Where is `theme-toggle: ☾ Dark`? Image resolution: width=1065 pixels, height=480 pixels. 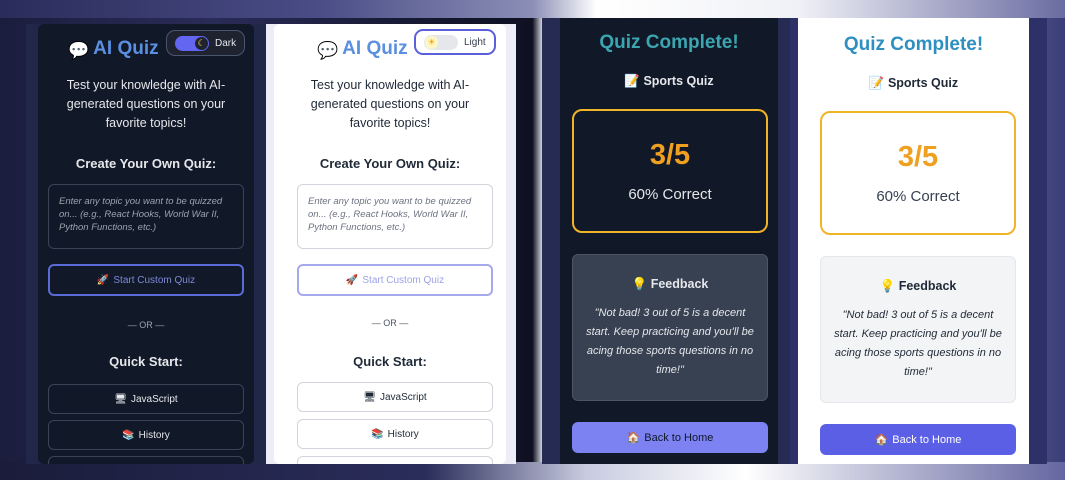
theme-toggle: ☾ Dark is located at coordinates (206, 43).